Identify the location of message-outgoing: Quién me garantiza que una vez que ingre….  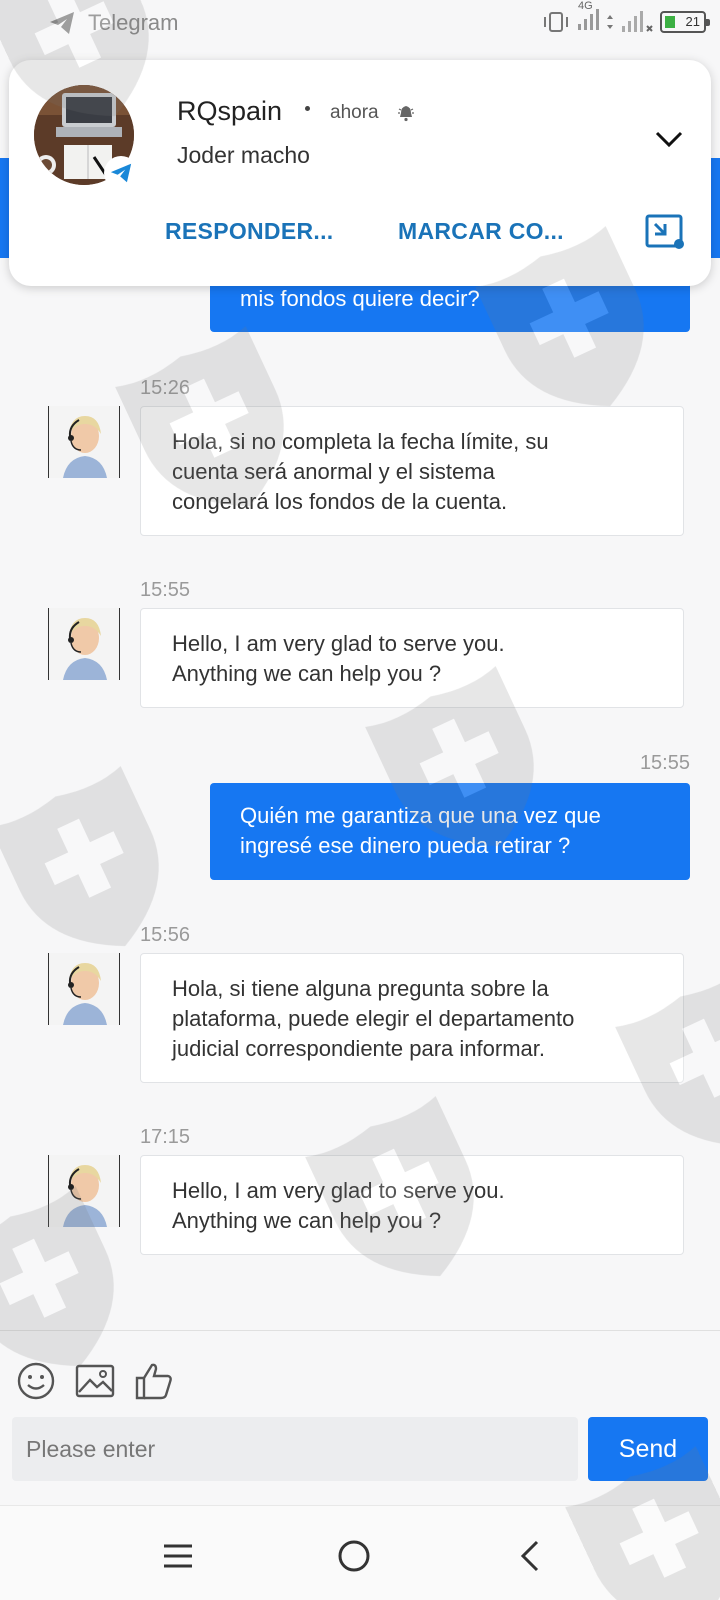
(450, 831).